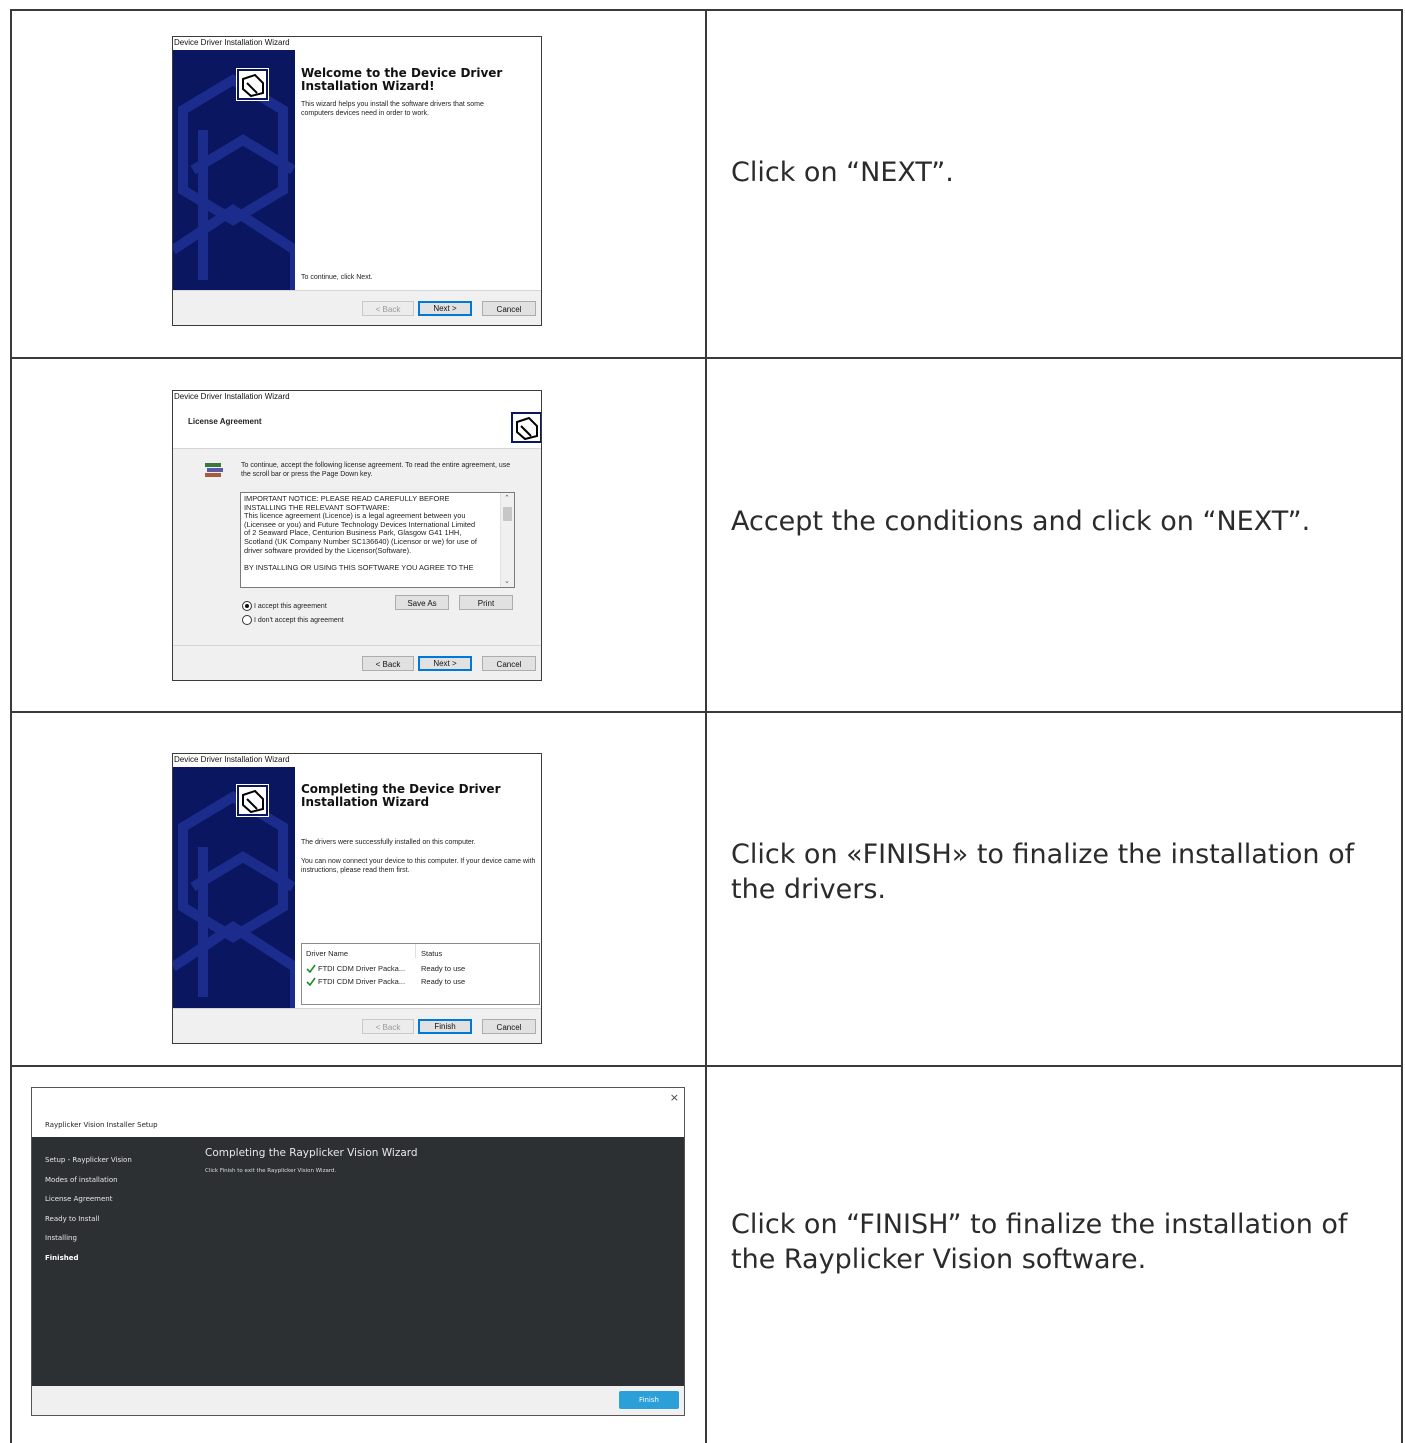 This screenshot has width=1405, height=1443. Describe the element at coordinates (72, 1218) in the screenshot. I see `step-ready: Ready to Install` at that location.